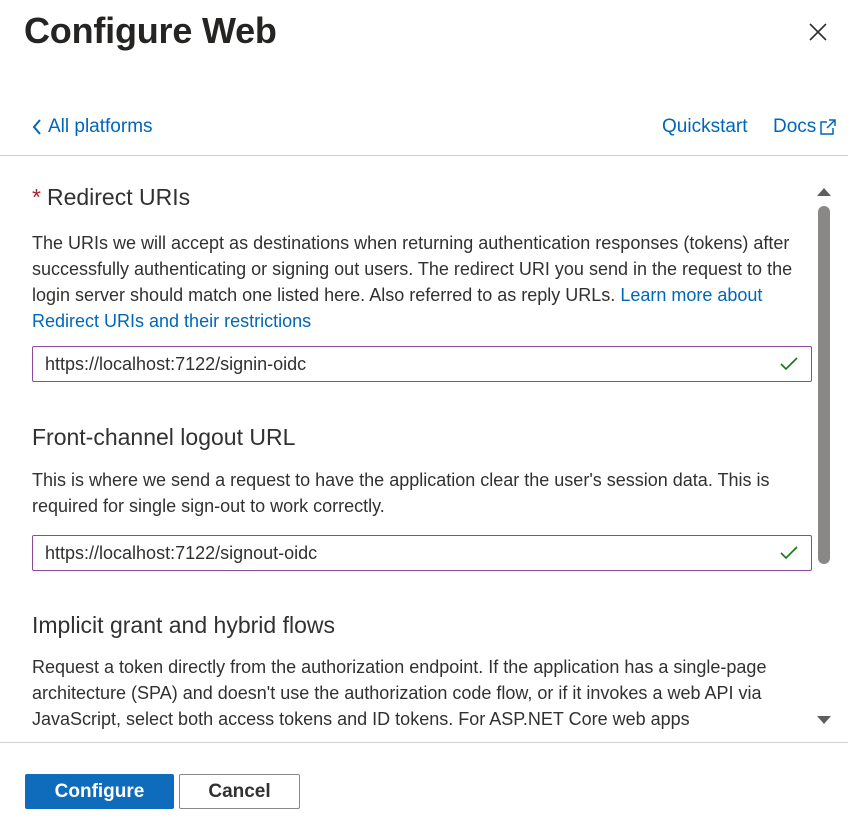 The image size is (848, 828). What do you see at coordinates (424, 128) in the screenshot?
I see `nav-row: All platforms Quickstart Docs` at bounding box center [424, 128].